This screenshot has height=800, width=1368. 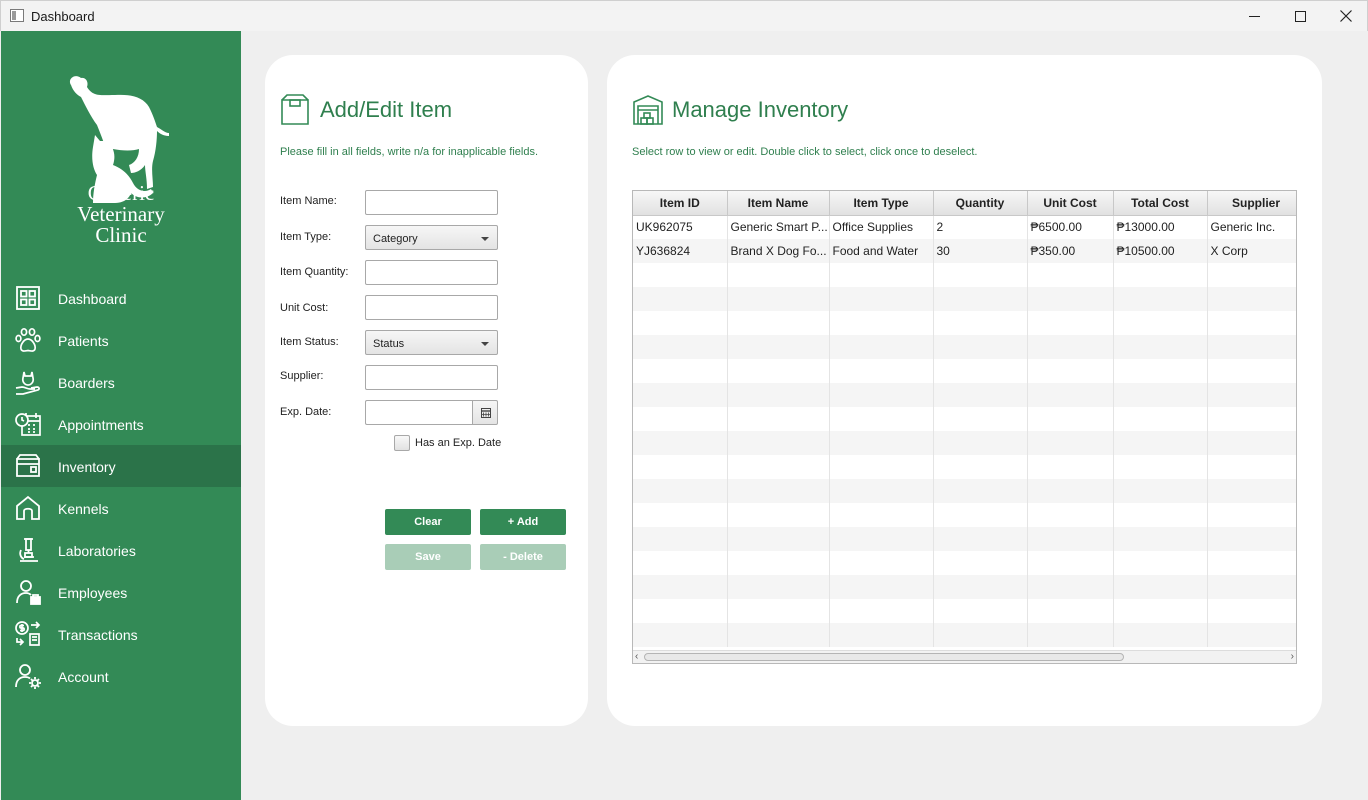 I want to click on item-name-input, so click(x=431, y=202).